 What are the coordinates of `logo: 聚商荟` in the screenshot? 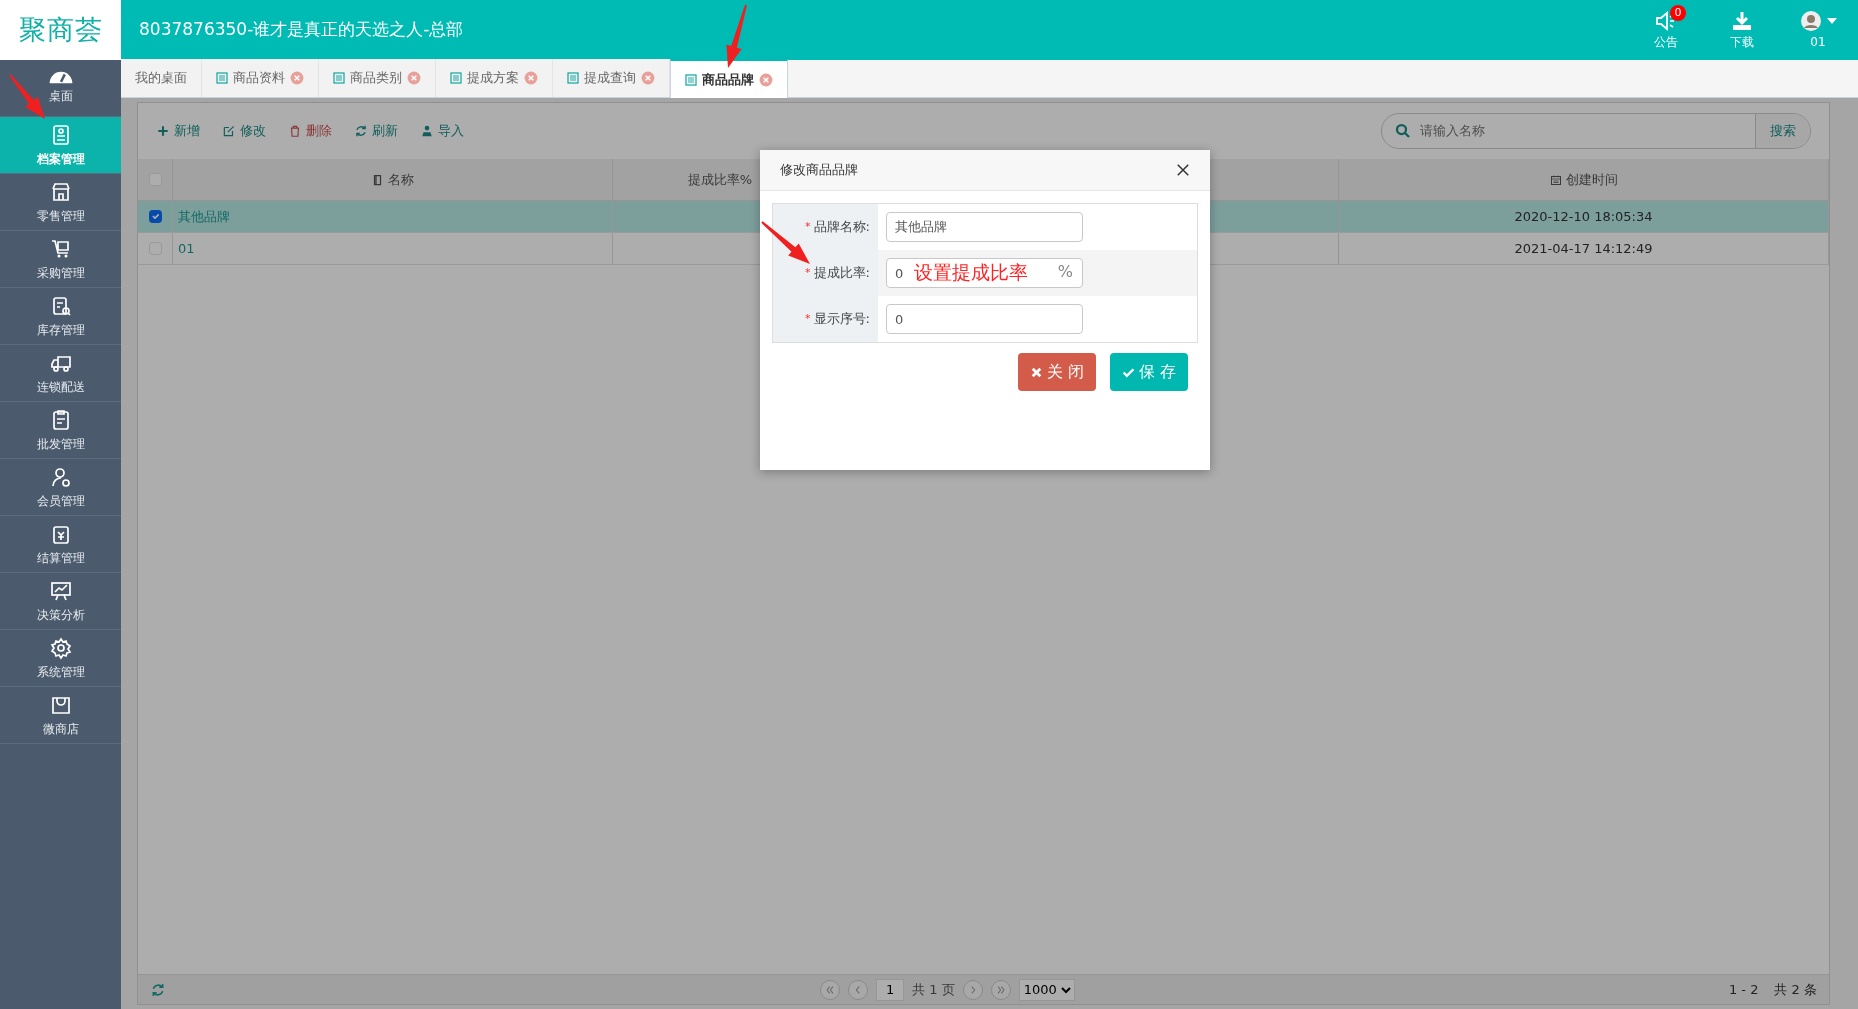 It's located at (60, 29).